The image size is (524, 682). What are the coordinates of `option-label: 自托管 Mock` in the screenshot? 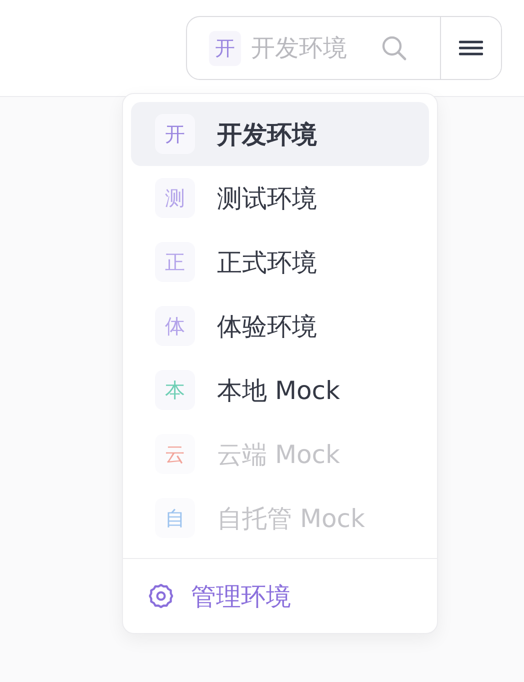 It's located at (291, 518).